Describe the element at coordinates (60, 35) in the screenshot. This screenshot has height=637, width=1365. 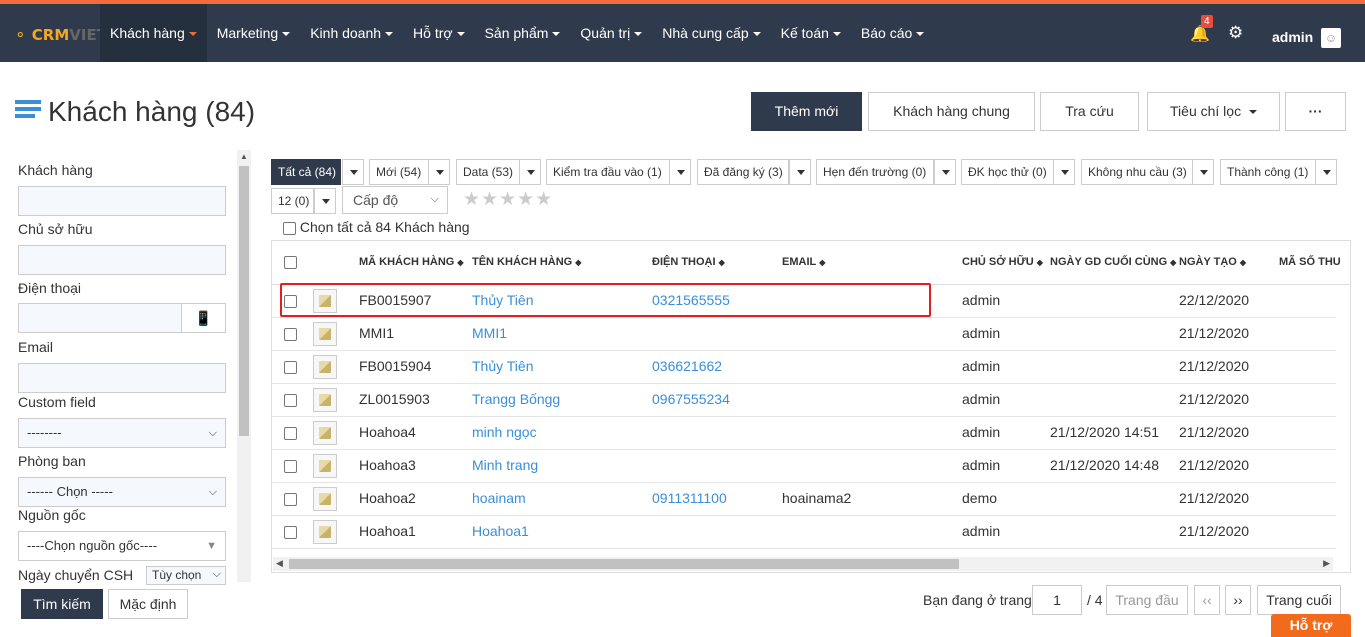
I see `crmviet-logo: ⚬ CRMVIET` at that location.